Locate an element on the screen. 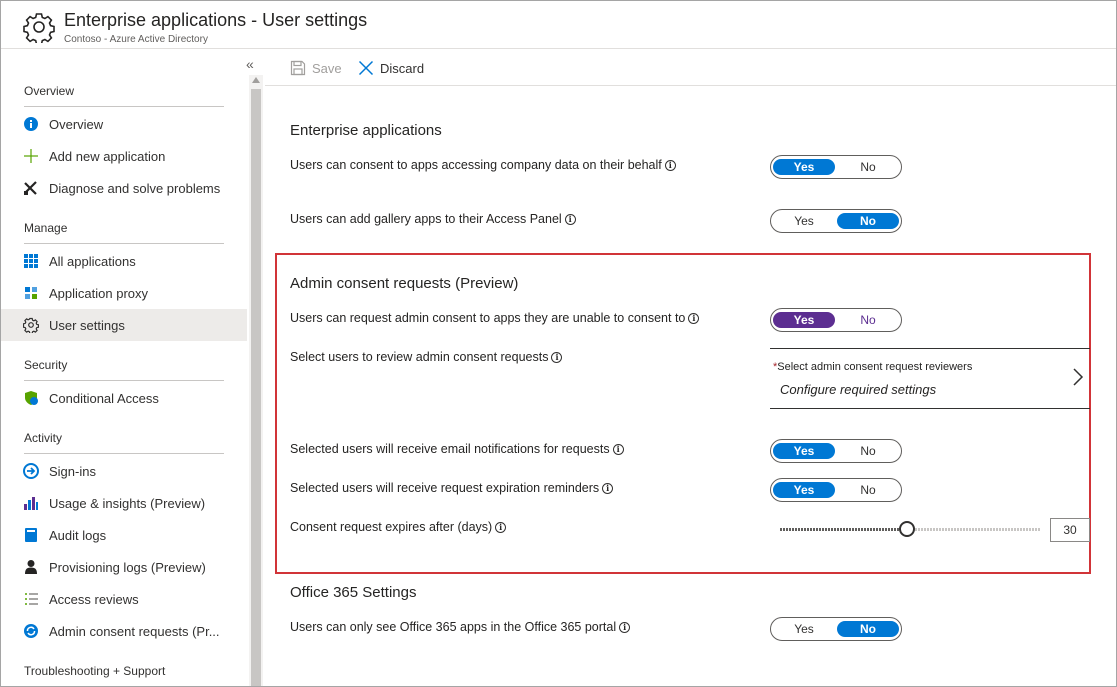  expiry-days-slider is located at coordinates (910, 530).